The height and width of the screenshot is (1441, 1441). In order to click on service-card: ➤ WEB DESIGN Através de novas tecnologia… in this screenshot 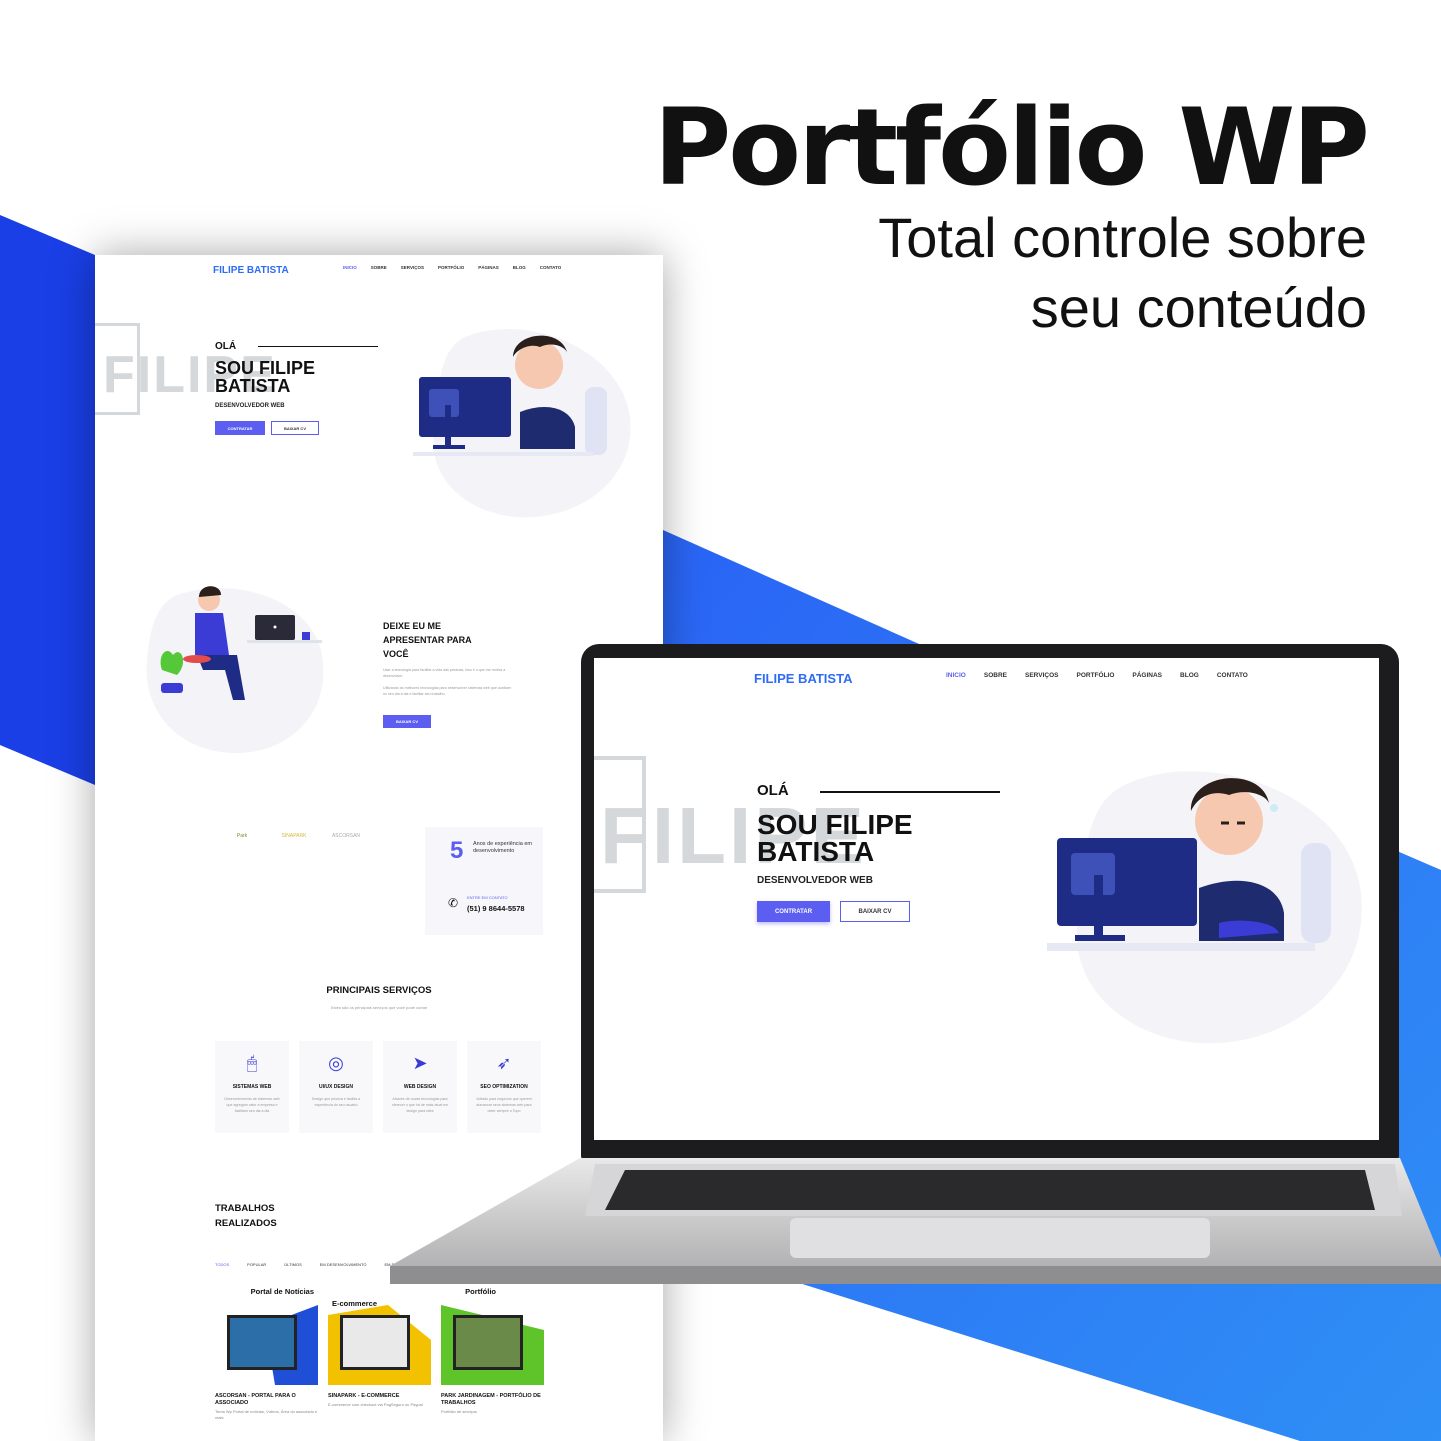, I will do `click(420, 1087)`.